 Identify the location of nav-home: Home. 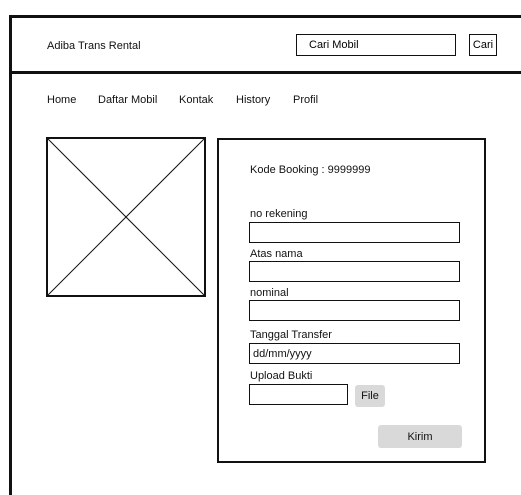
(61, 100).